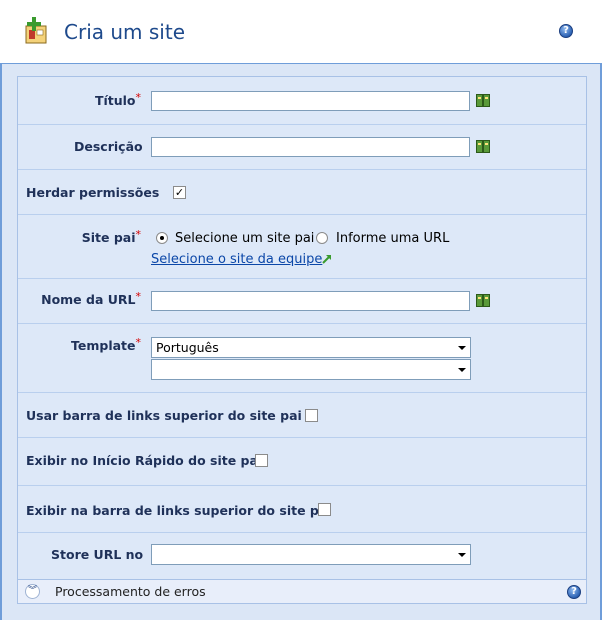 This screenshot has height=620, width=602. I want to click on herdar-label: Herdar permissões, so click(93, 192).